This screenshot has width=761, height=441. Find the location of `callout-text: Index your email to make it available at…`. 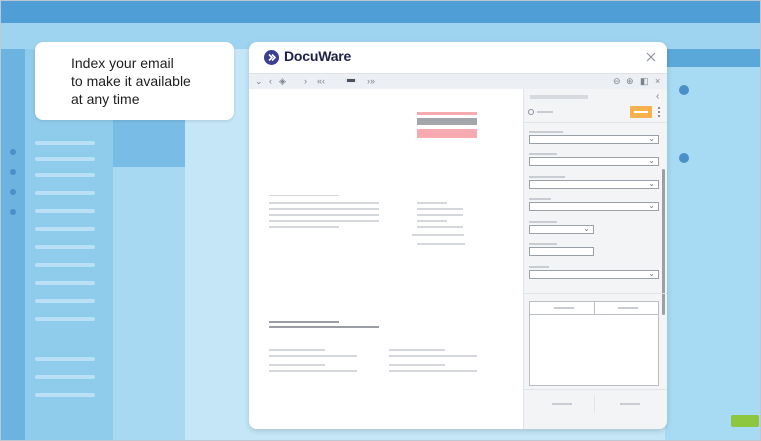

callout-text: Index your email to make it available at… is located at coordinates (131, 81).